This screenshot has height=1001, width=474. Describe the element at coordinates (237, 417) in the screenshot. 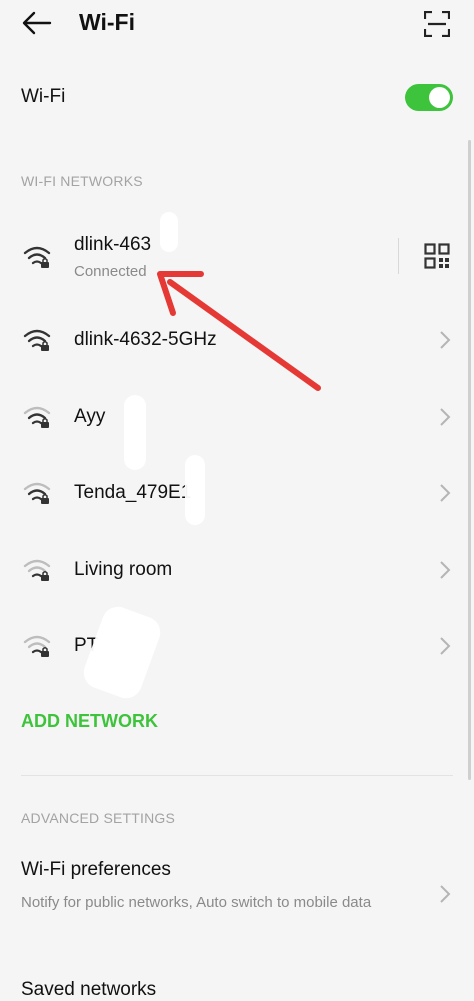

I see `network-item-ayy: Ayy` at that location.